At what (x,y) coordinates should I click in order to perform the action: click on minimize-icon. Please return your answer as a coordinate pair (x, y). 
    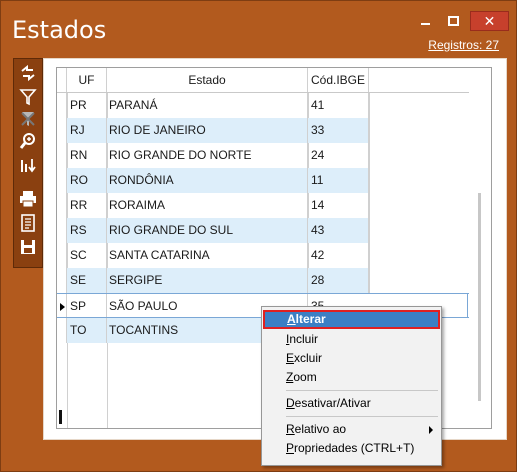
    Looking at the image, I should click on (425, 24).